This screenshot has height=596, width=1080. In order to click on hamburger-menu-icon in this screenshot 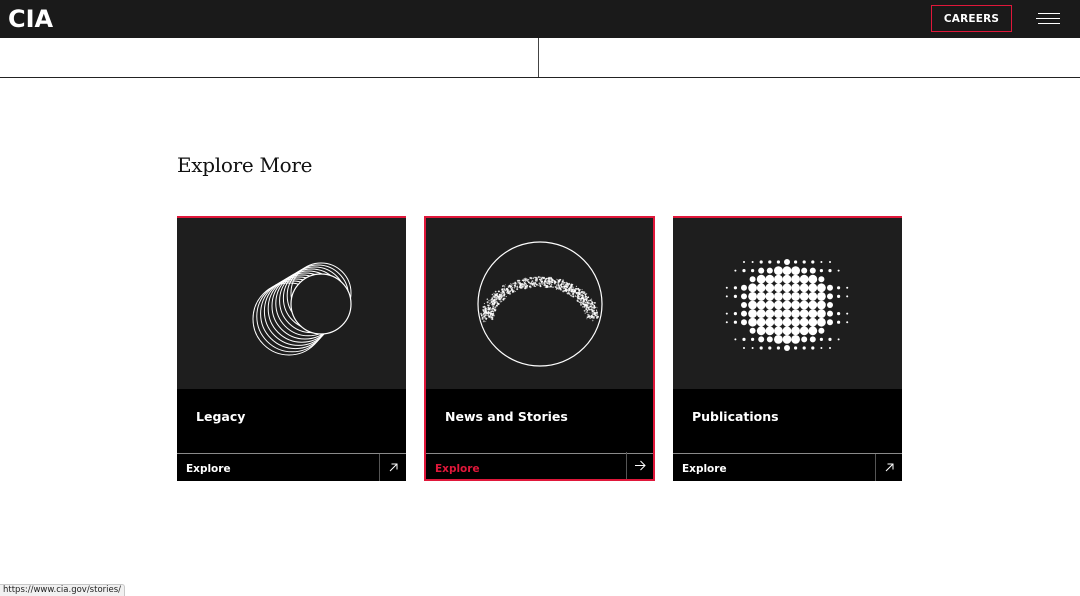, I will do `click(1047, 19)`.